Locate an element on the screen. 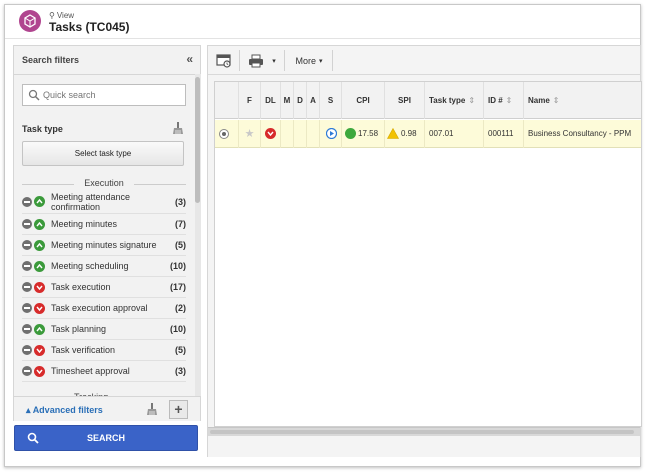 Image resolution: width=647 pixels, height=472 pixels. favorite-cell: ★ is located at coordinates (250, 134).